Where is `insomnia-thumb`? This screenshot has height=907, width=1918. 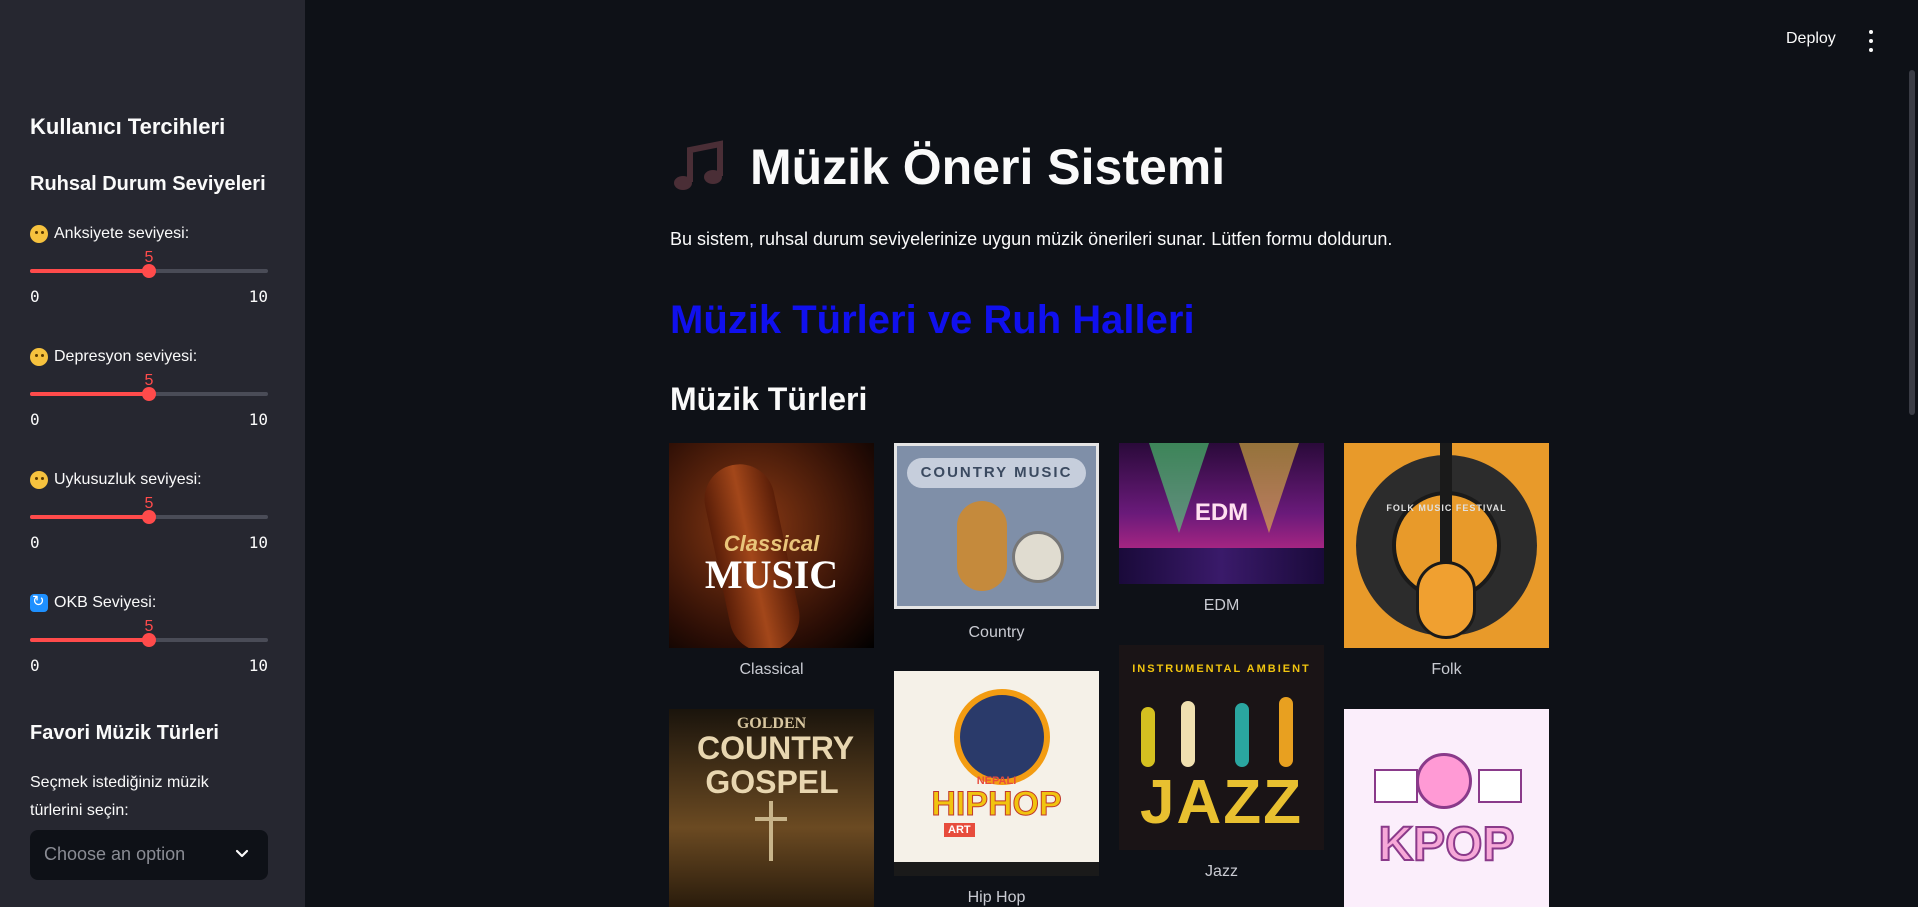 insomnia-thumb is located at coordinates (149, 517).